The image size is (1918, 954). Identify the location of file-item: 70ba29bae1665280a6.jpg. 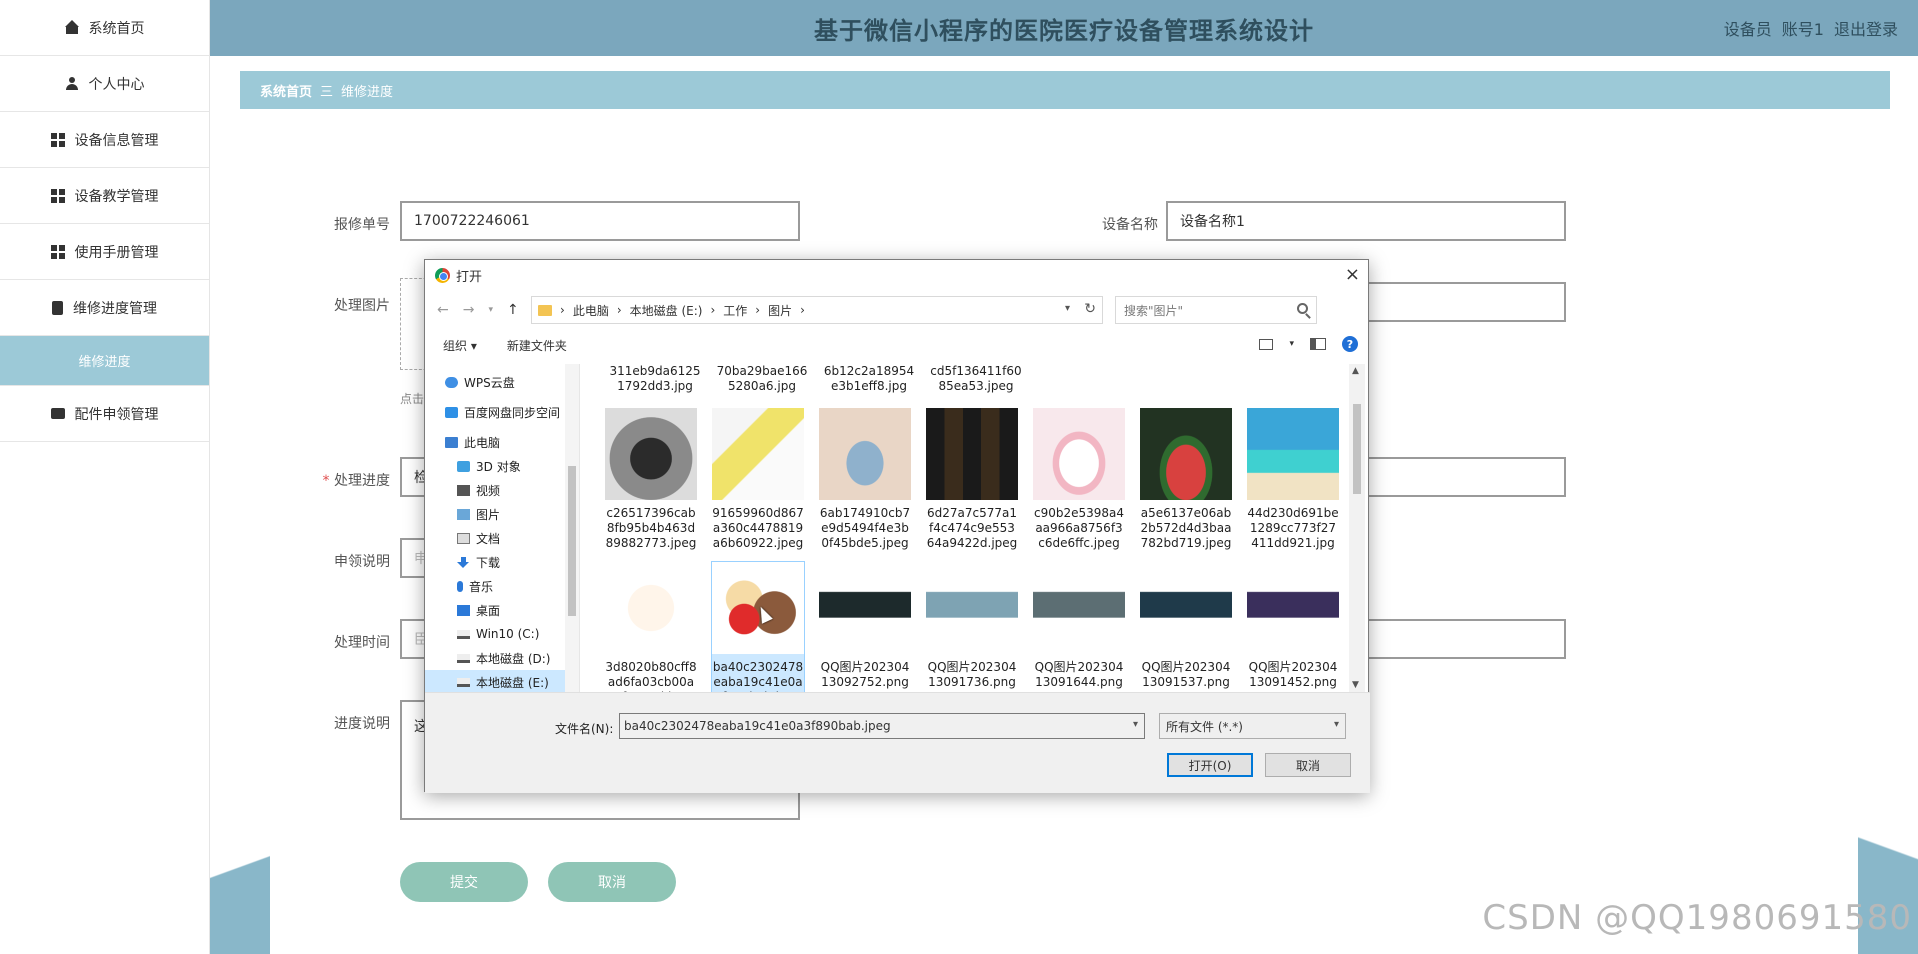
(762, 379).